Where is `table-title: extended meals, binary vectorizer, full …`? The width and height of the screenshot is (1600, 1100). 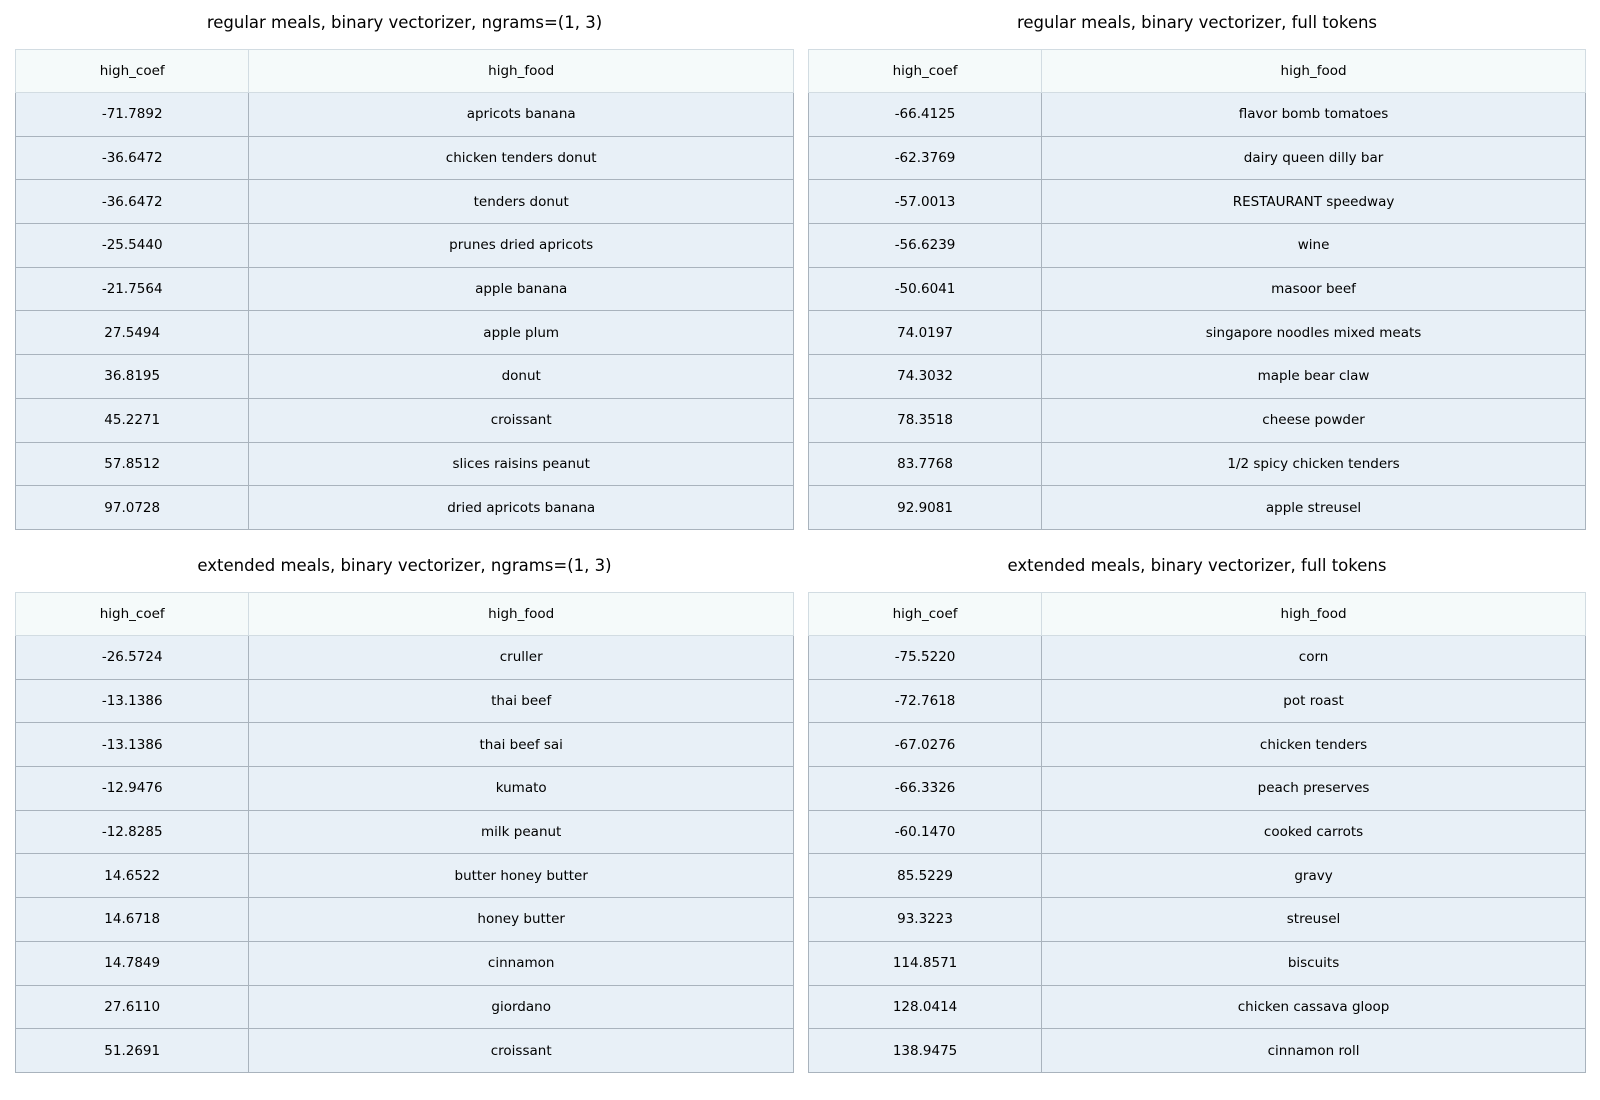
table-title: extended meals, binary vectorizer, full … is located at coordinates (1197, 565).